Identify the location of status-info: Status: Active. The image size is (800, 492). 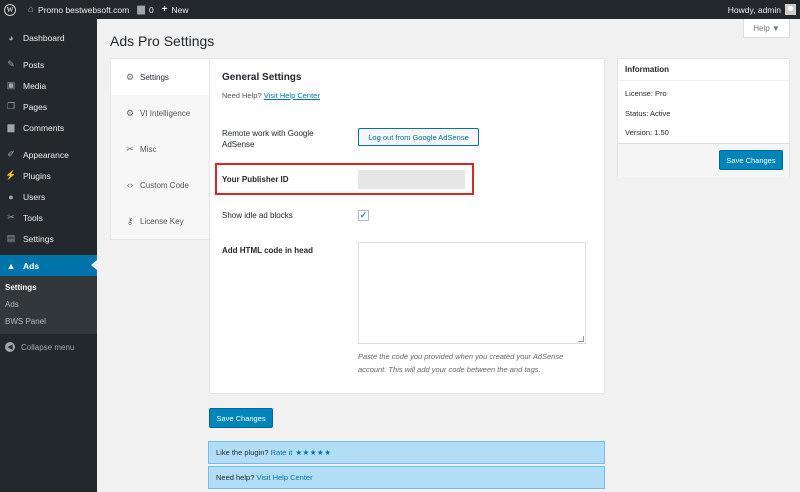
(648, 113).